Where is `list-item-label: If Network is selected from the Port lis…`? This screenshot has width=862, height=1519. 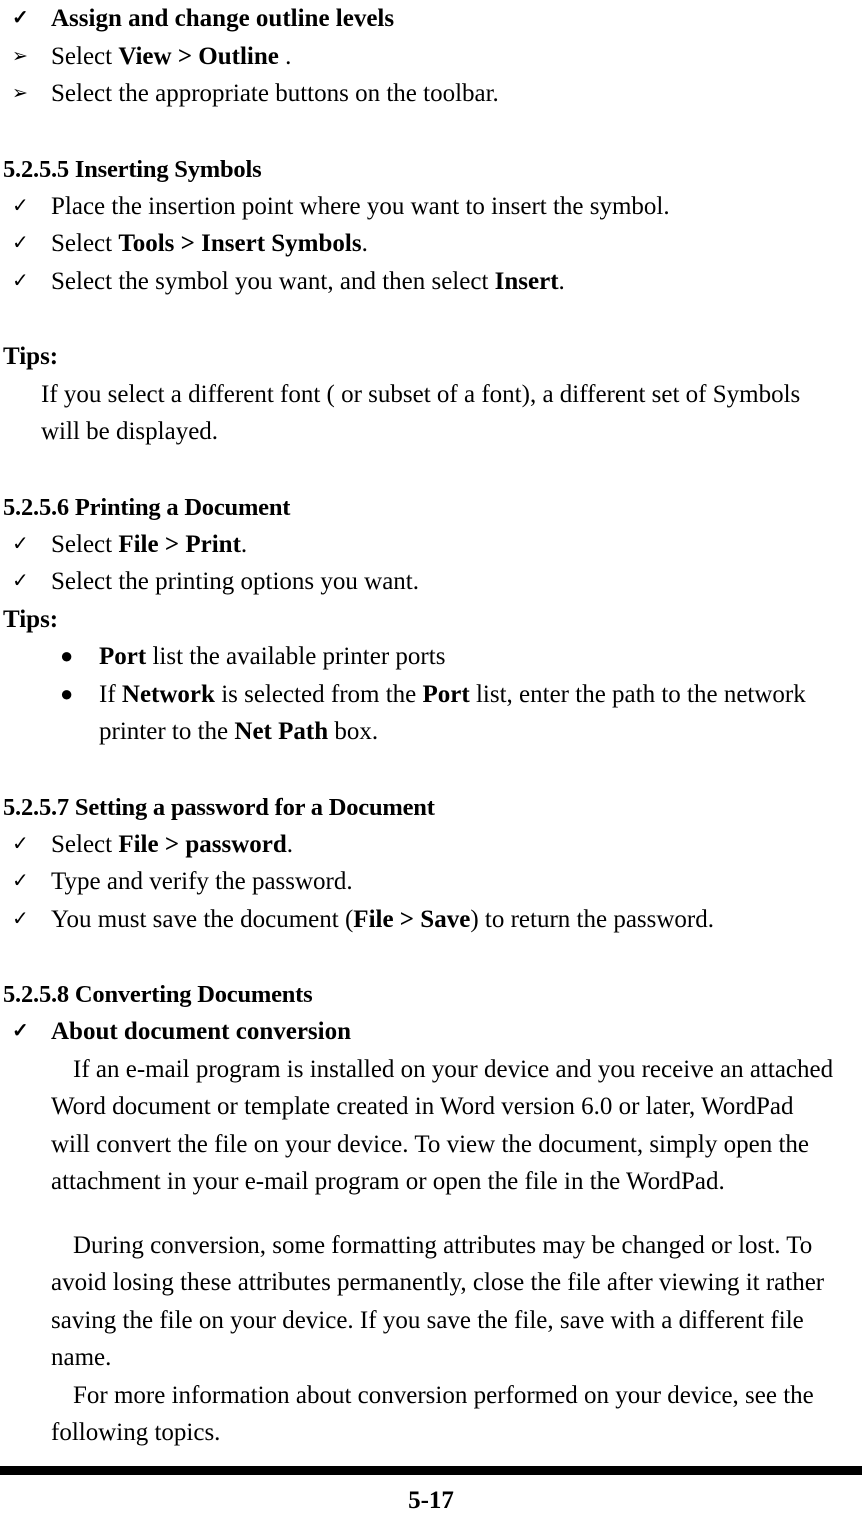
list-item-label: If Network is selected from the Port lis… is located at coordinates (452, 713).